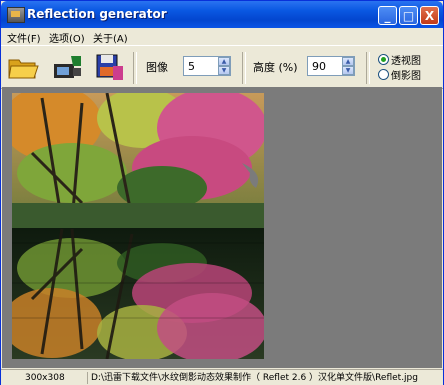 The image size is (444, 385). Describe the element at coordinates (157, 67) in the screenshot. I see `image-label: 图像` at that location.